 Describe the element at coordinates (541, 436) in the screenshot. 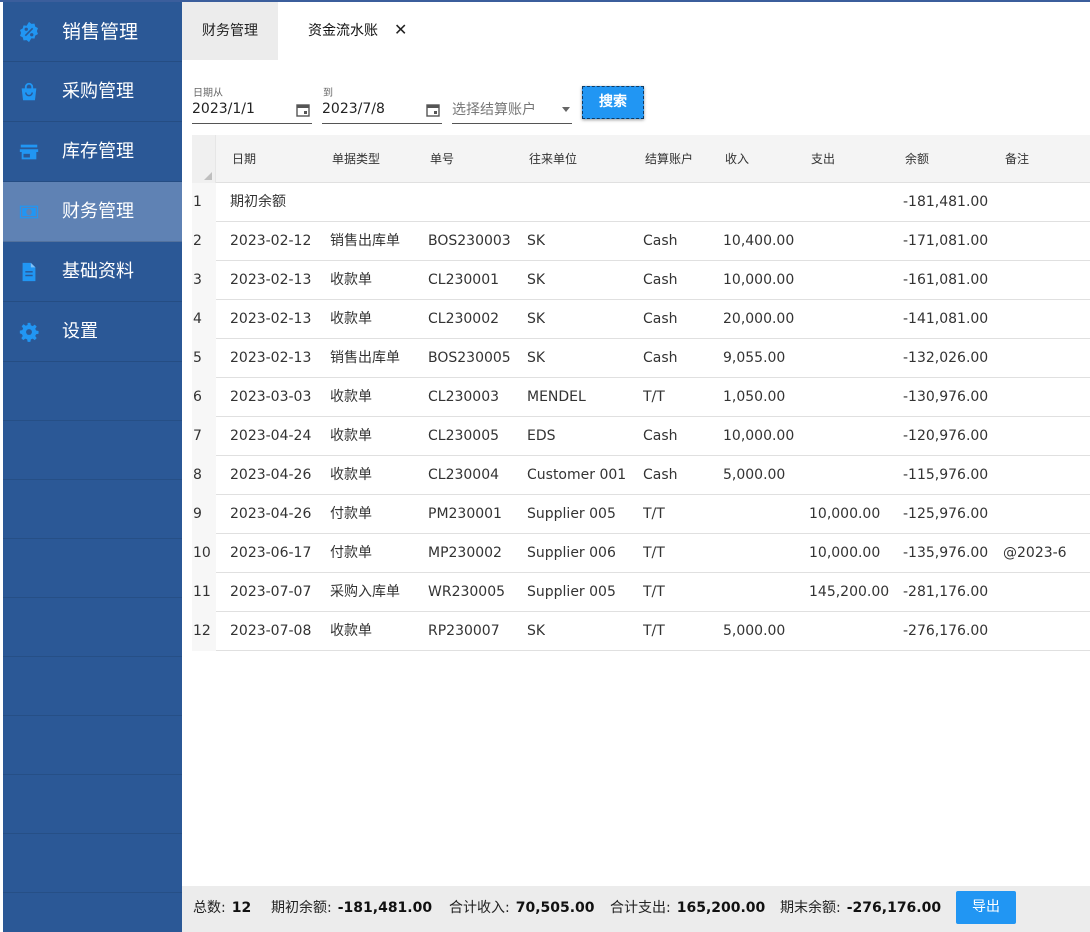

I see `cell-party: EDS` at that location.